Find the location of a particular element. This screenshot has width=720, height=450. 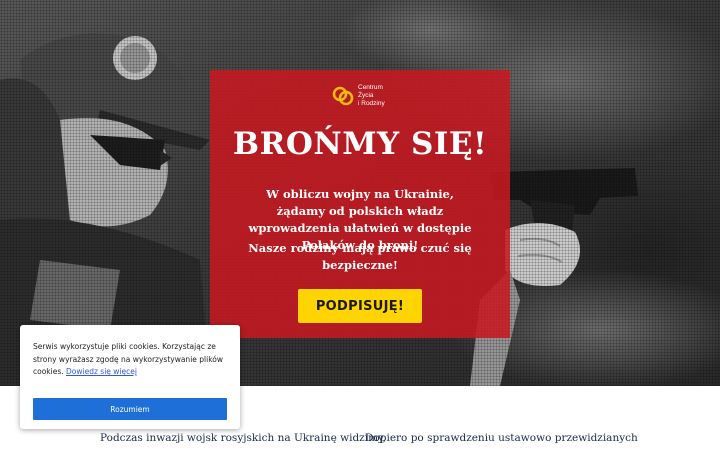

brand-line-2: Życia is located at coordinates (366, 95).